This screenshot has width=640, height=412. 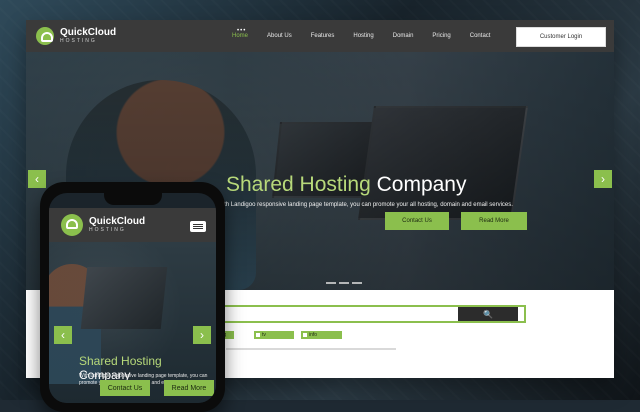 I want to click on search-icon: 🔍, so click(x=488, y=314).